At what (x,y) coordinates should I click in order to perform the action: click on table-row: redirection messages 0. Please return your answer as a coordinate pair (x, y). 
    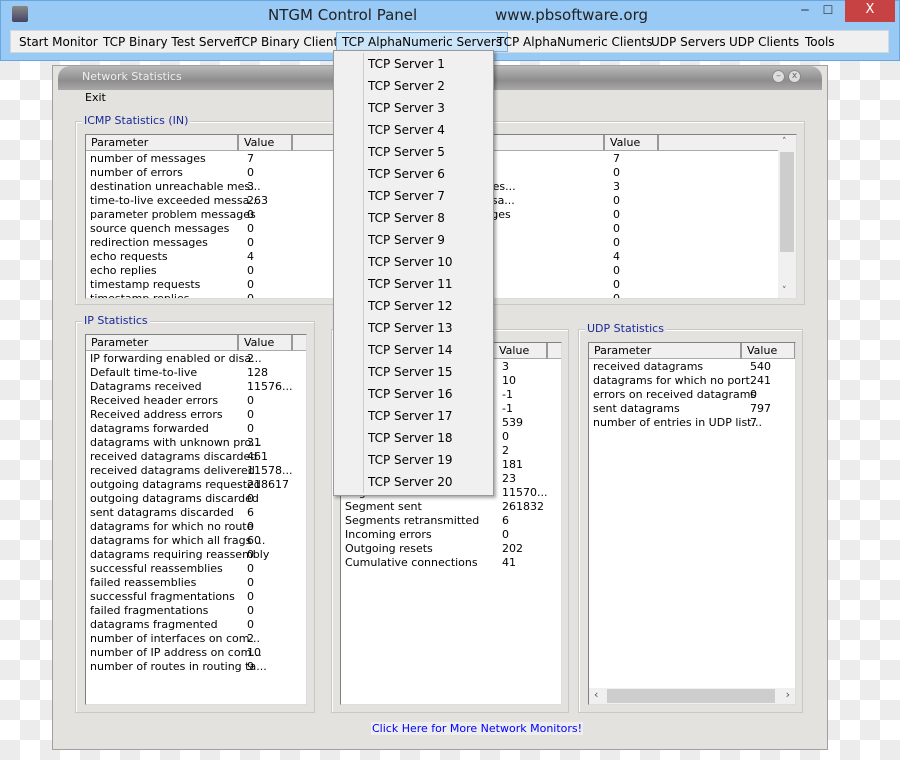
    Looking at the image, I should click on (210, 243).